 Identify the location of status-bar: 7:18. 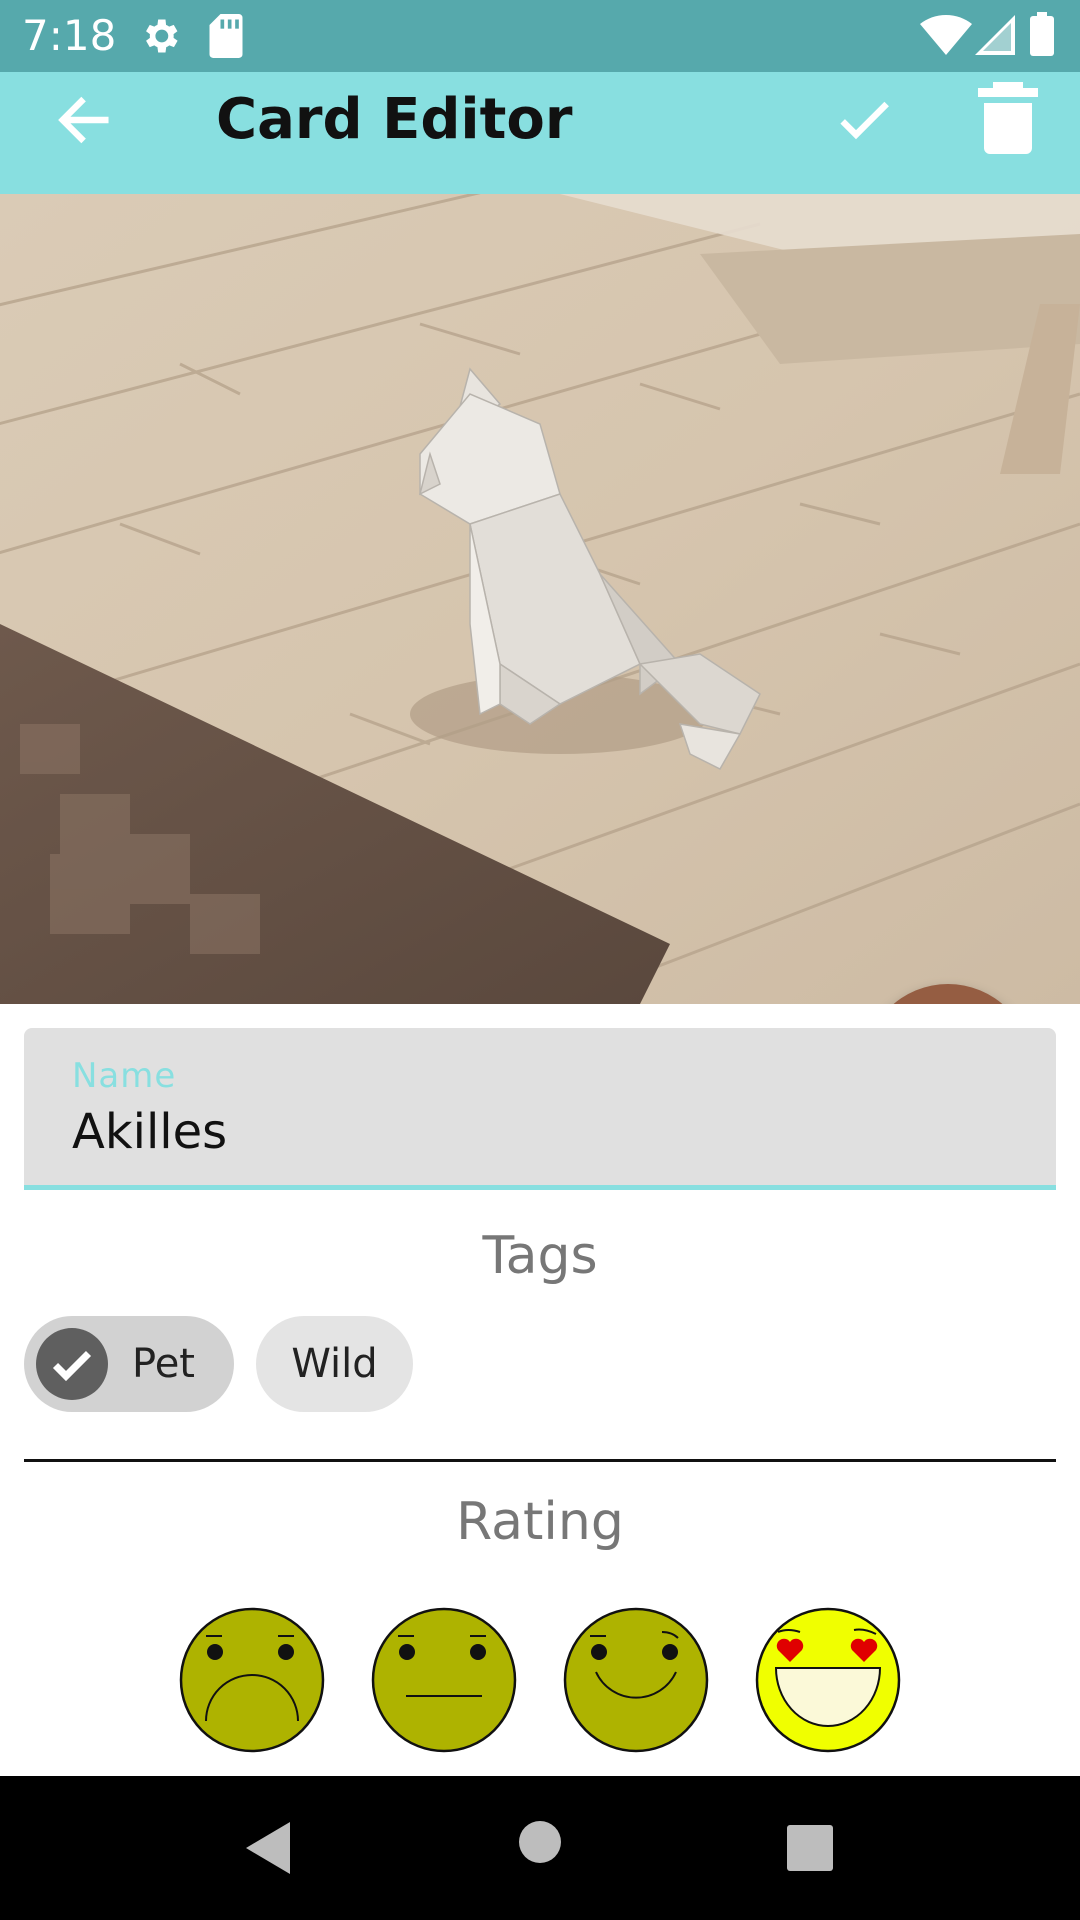
(540, 36).